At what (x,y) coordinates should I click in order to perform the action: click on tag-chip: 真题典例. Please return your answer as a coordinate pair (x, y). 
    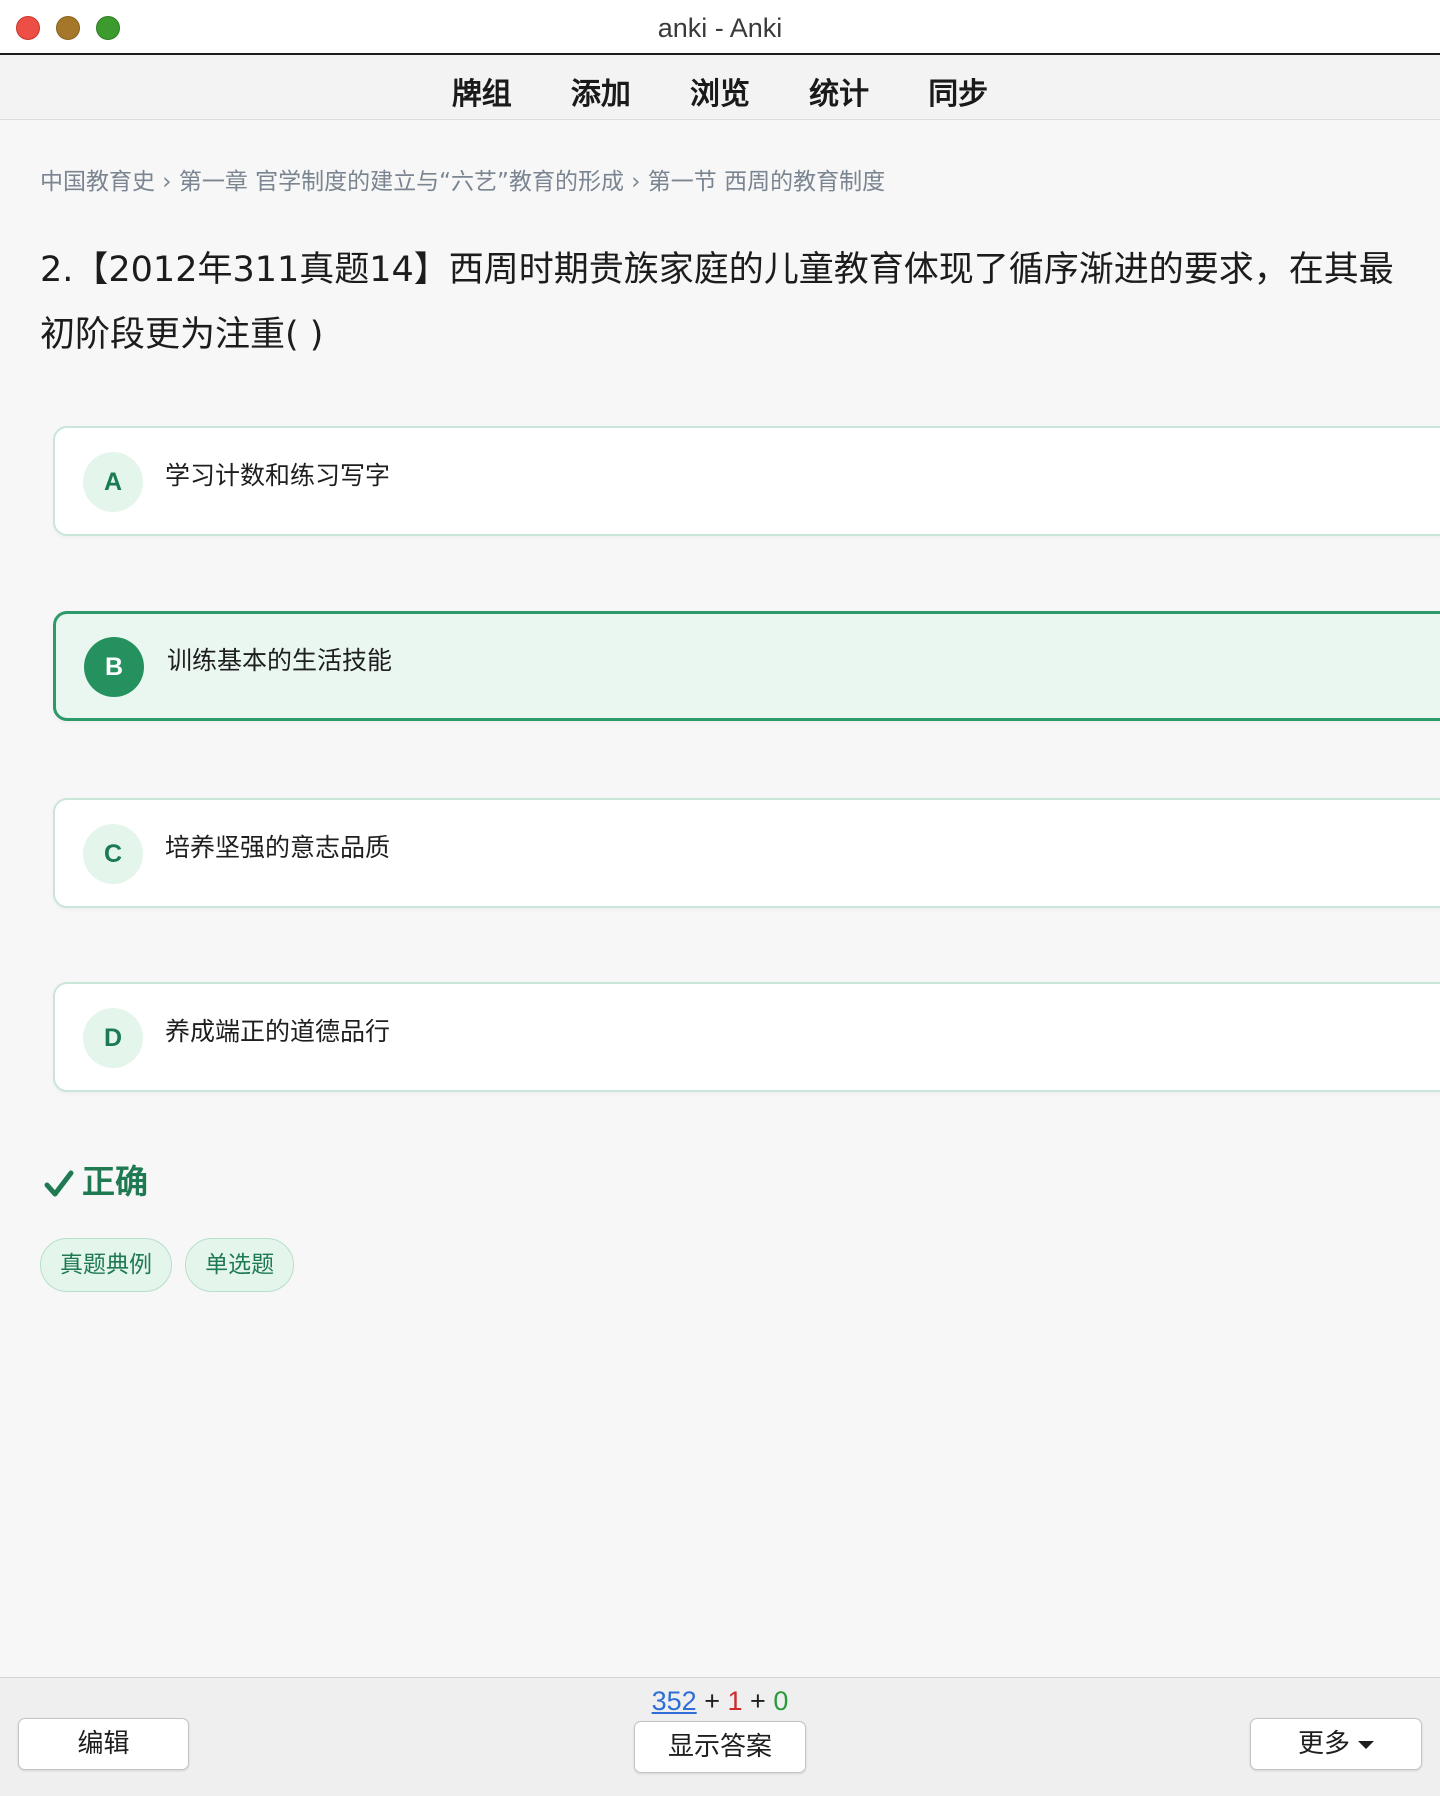
    Looking at the image, I should click on (106, 1265).